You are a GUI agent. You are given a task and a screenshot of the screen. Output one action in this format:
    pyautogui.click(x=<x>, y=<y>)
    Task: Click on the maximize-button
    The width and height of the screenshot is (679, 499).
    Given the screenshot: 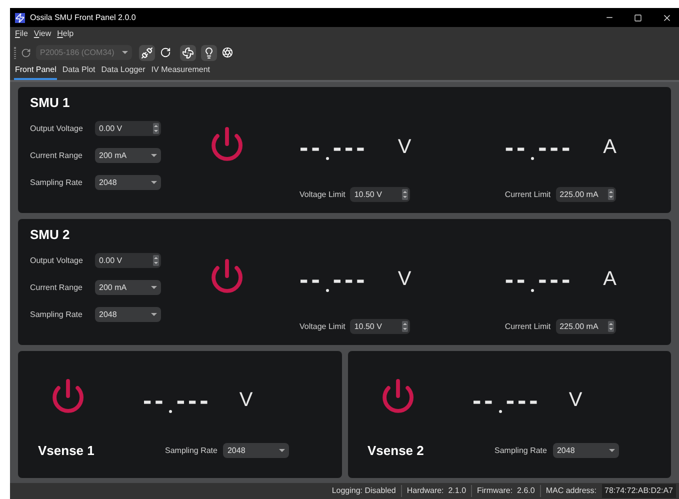 What is the action you would take?
    pyautogui.click(x=638, y=18)
    